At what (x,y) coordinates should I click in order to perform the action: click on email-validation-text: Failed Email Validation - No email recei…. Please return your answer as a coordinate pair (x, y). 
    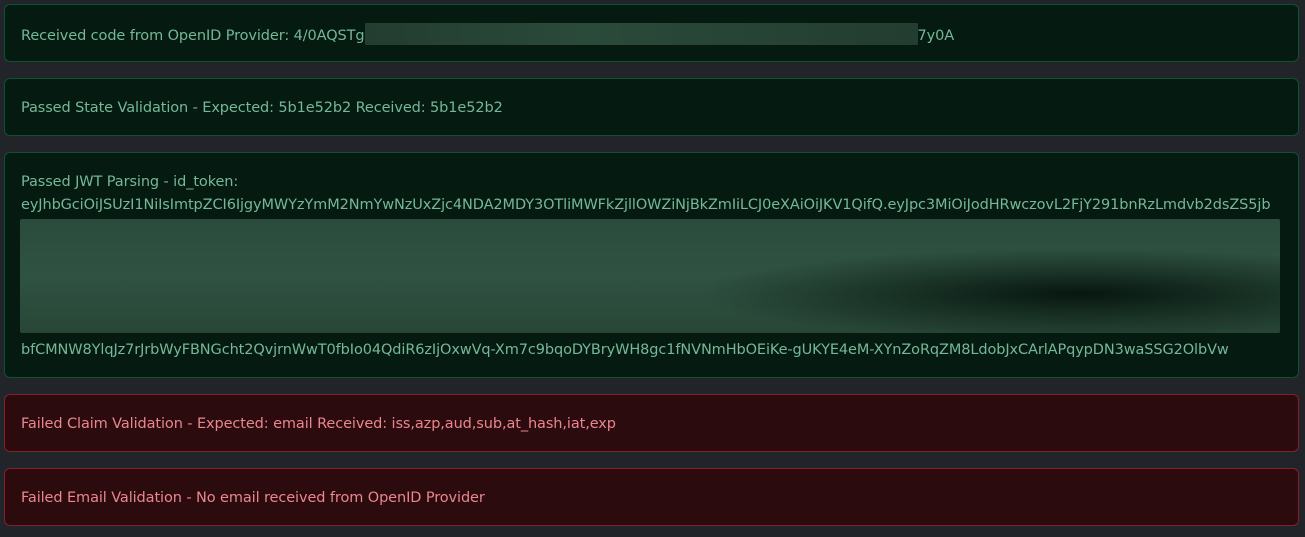
    Looking at the image, I should click on (253, 498).